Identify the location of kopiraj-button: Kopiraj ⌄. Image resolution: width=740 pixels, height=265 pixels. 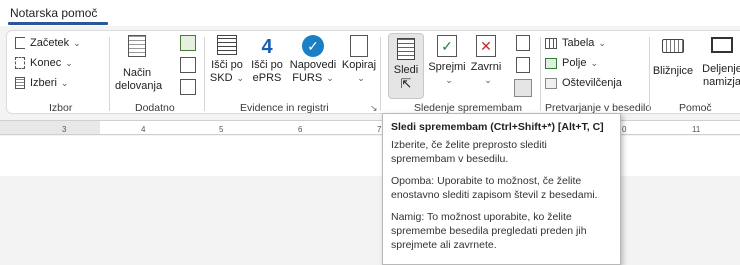
(359, 60).